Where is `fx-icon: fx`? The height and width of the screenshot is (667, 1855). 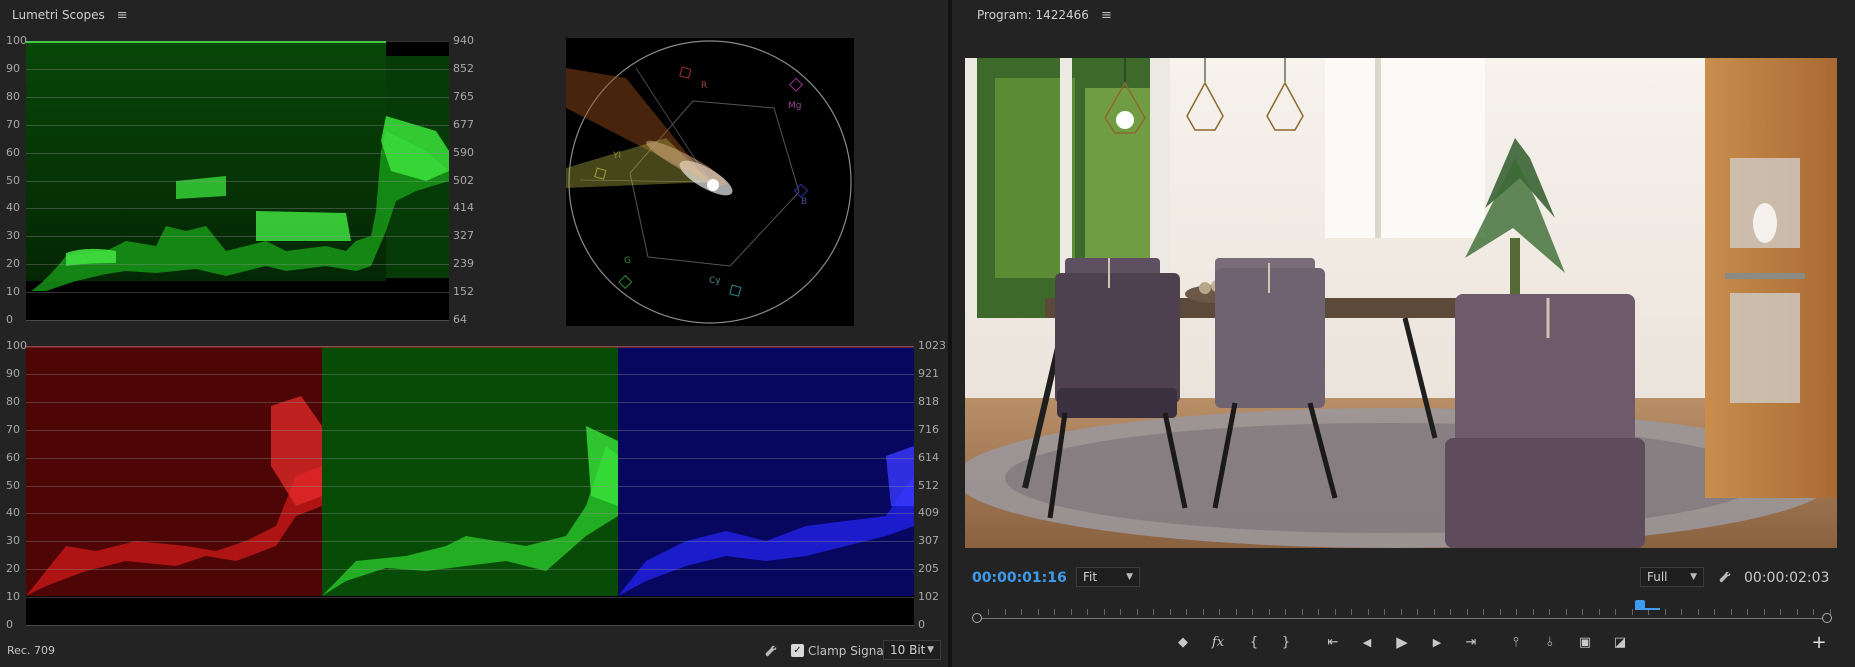
fx-icon: fx is located at coordinates (1218, 642).